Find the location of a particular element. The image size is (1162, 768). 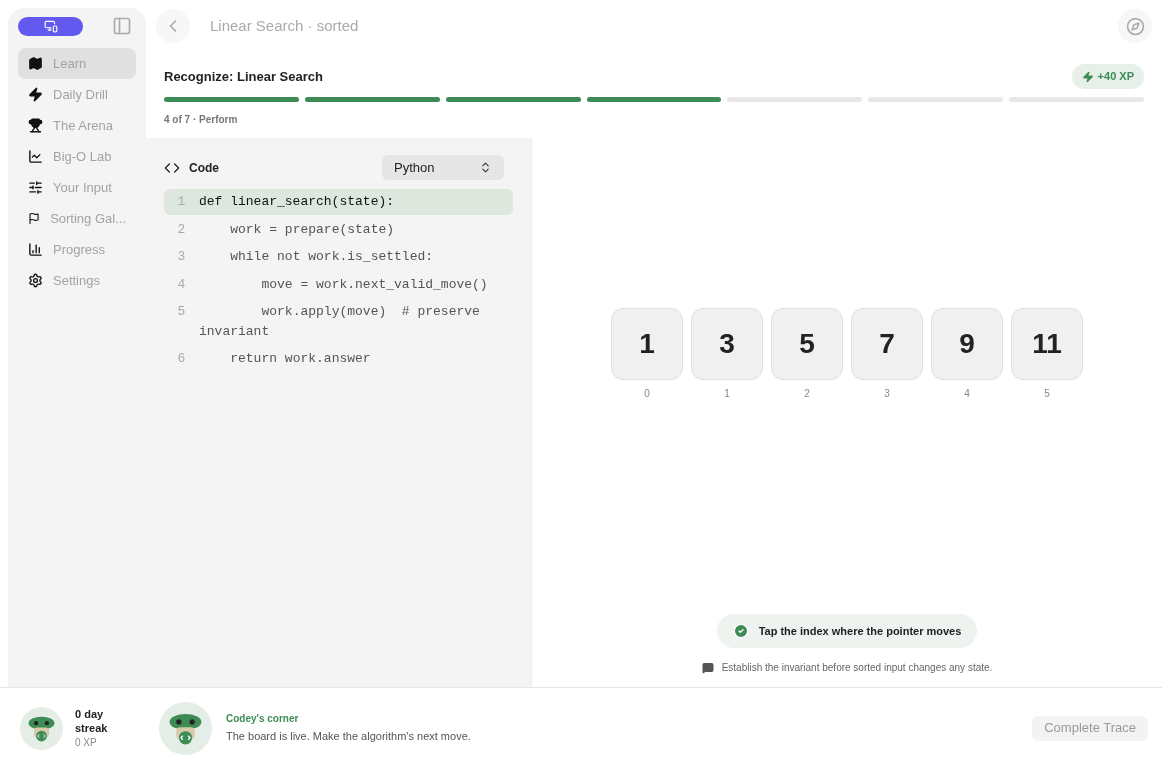

array-cell: 9 is located at coordinates (967, 344).